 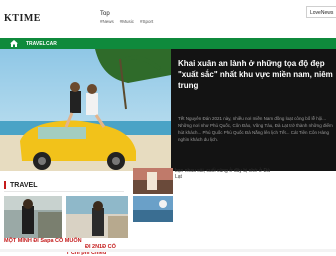 What do you see at coordinates (146, 22) in the screenshot?
I see `tag-sport: #Sport` at bounding box center [146, 22].